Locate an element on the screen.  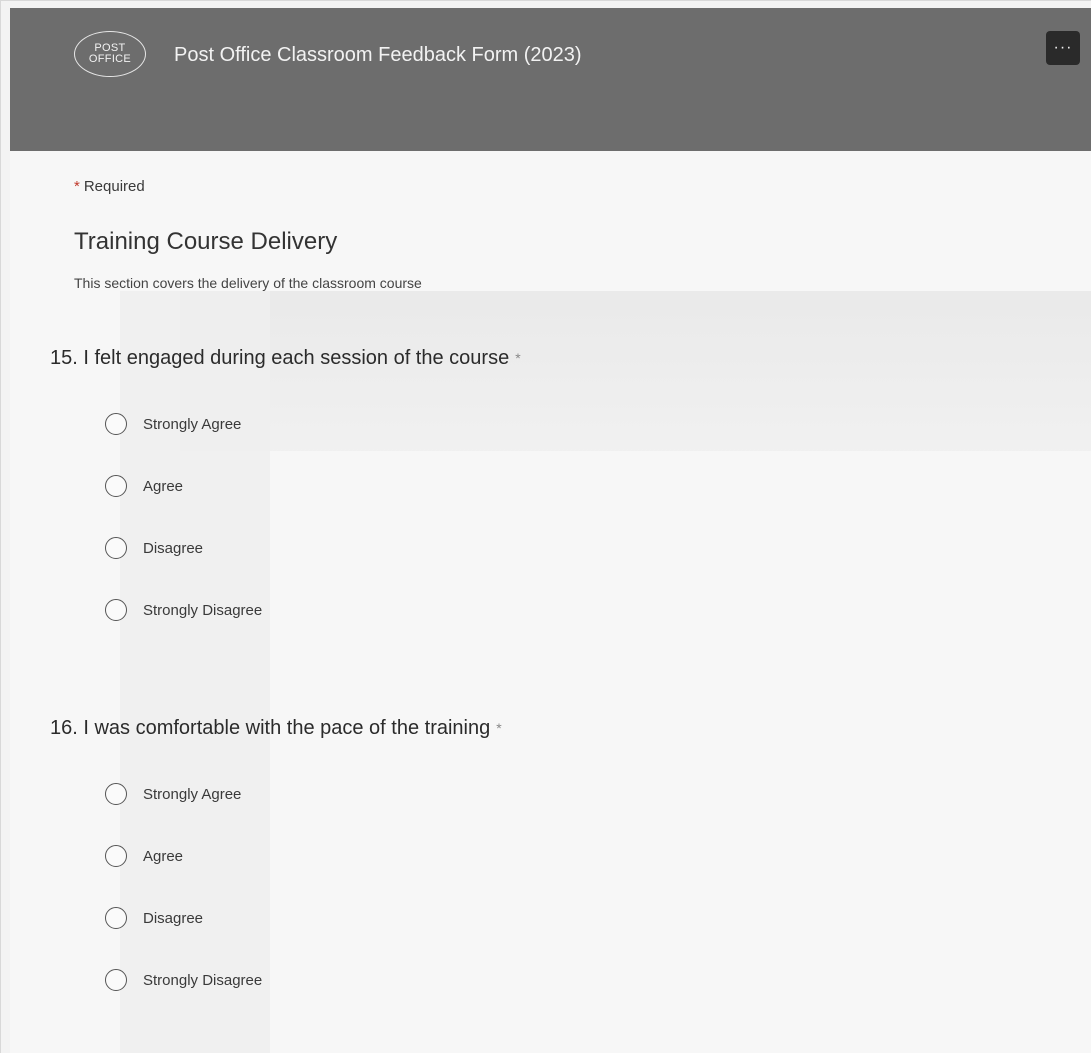
post-office-logo: POST OFFICE is located at coordinates (110, 54).